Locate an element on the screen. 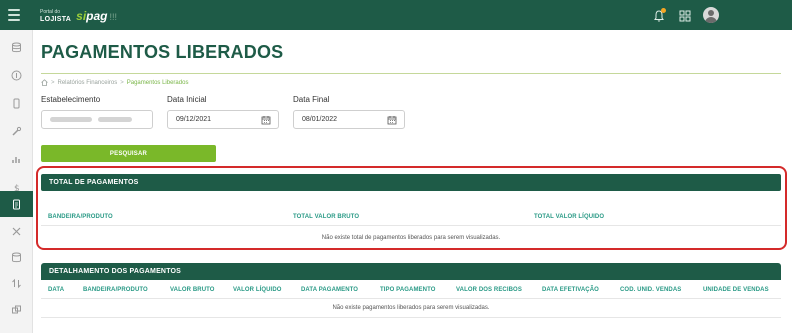 The height and width of the screenshot is (333, 792). logo: Portal do LOJISTA si pag !!! is located at coordinates (78, 16).